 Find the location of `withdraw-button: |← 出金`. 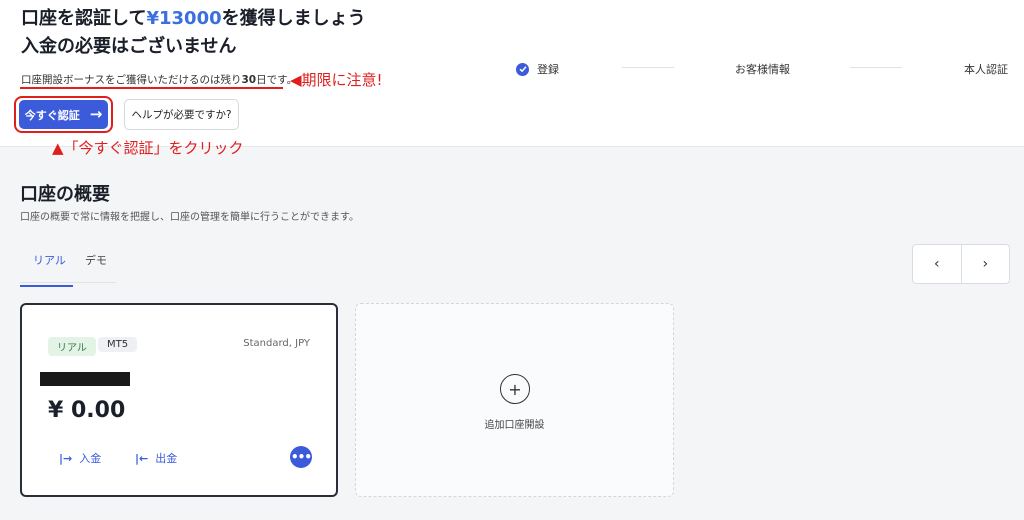

withdraw-button: |← 出金 is located at coordinates (156, 458).